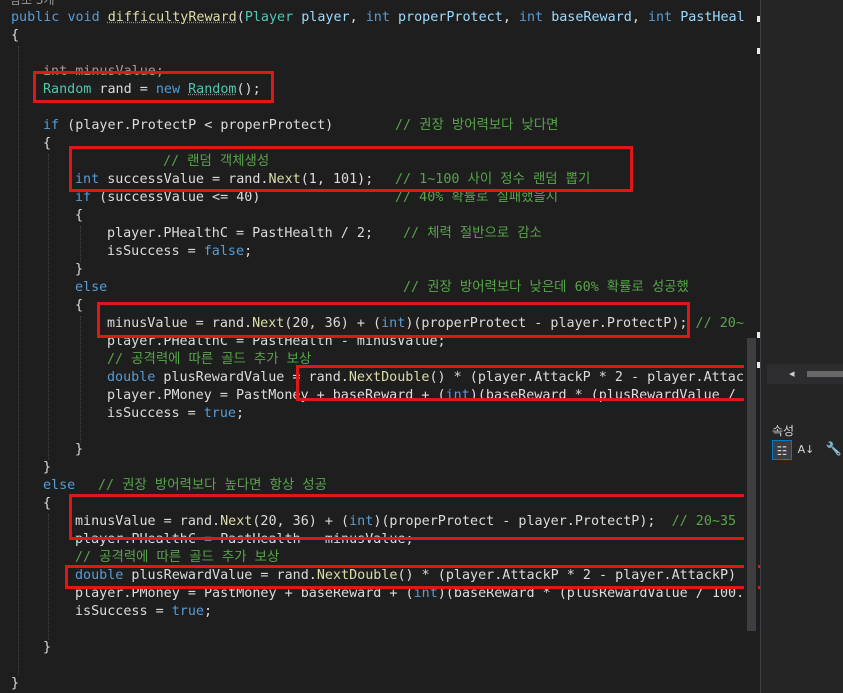 This screenshot has width=843, height=693. I want to click on comment-26: // 권장 방어력보다 높다면 항상 성공, so click(212, 485).